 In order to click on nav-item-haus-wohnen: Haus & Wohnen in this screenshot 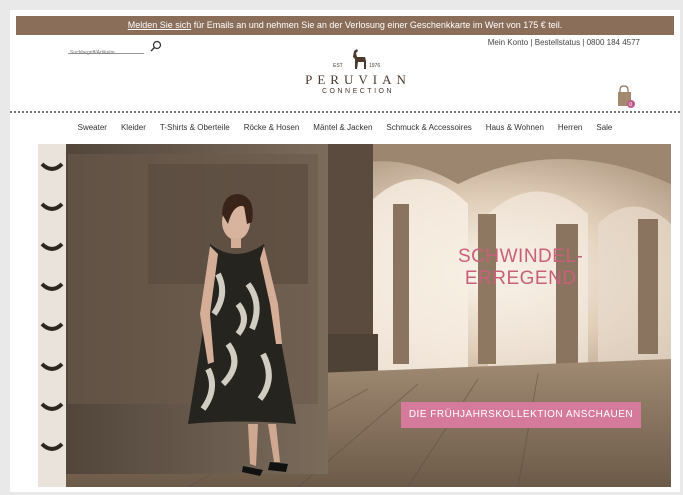, I will do `click(515, 132)`.